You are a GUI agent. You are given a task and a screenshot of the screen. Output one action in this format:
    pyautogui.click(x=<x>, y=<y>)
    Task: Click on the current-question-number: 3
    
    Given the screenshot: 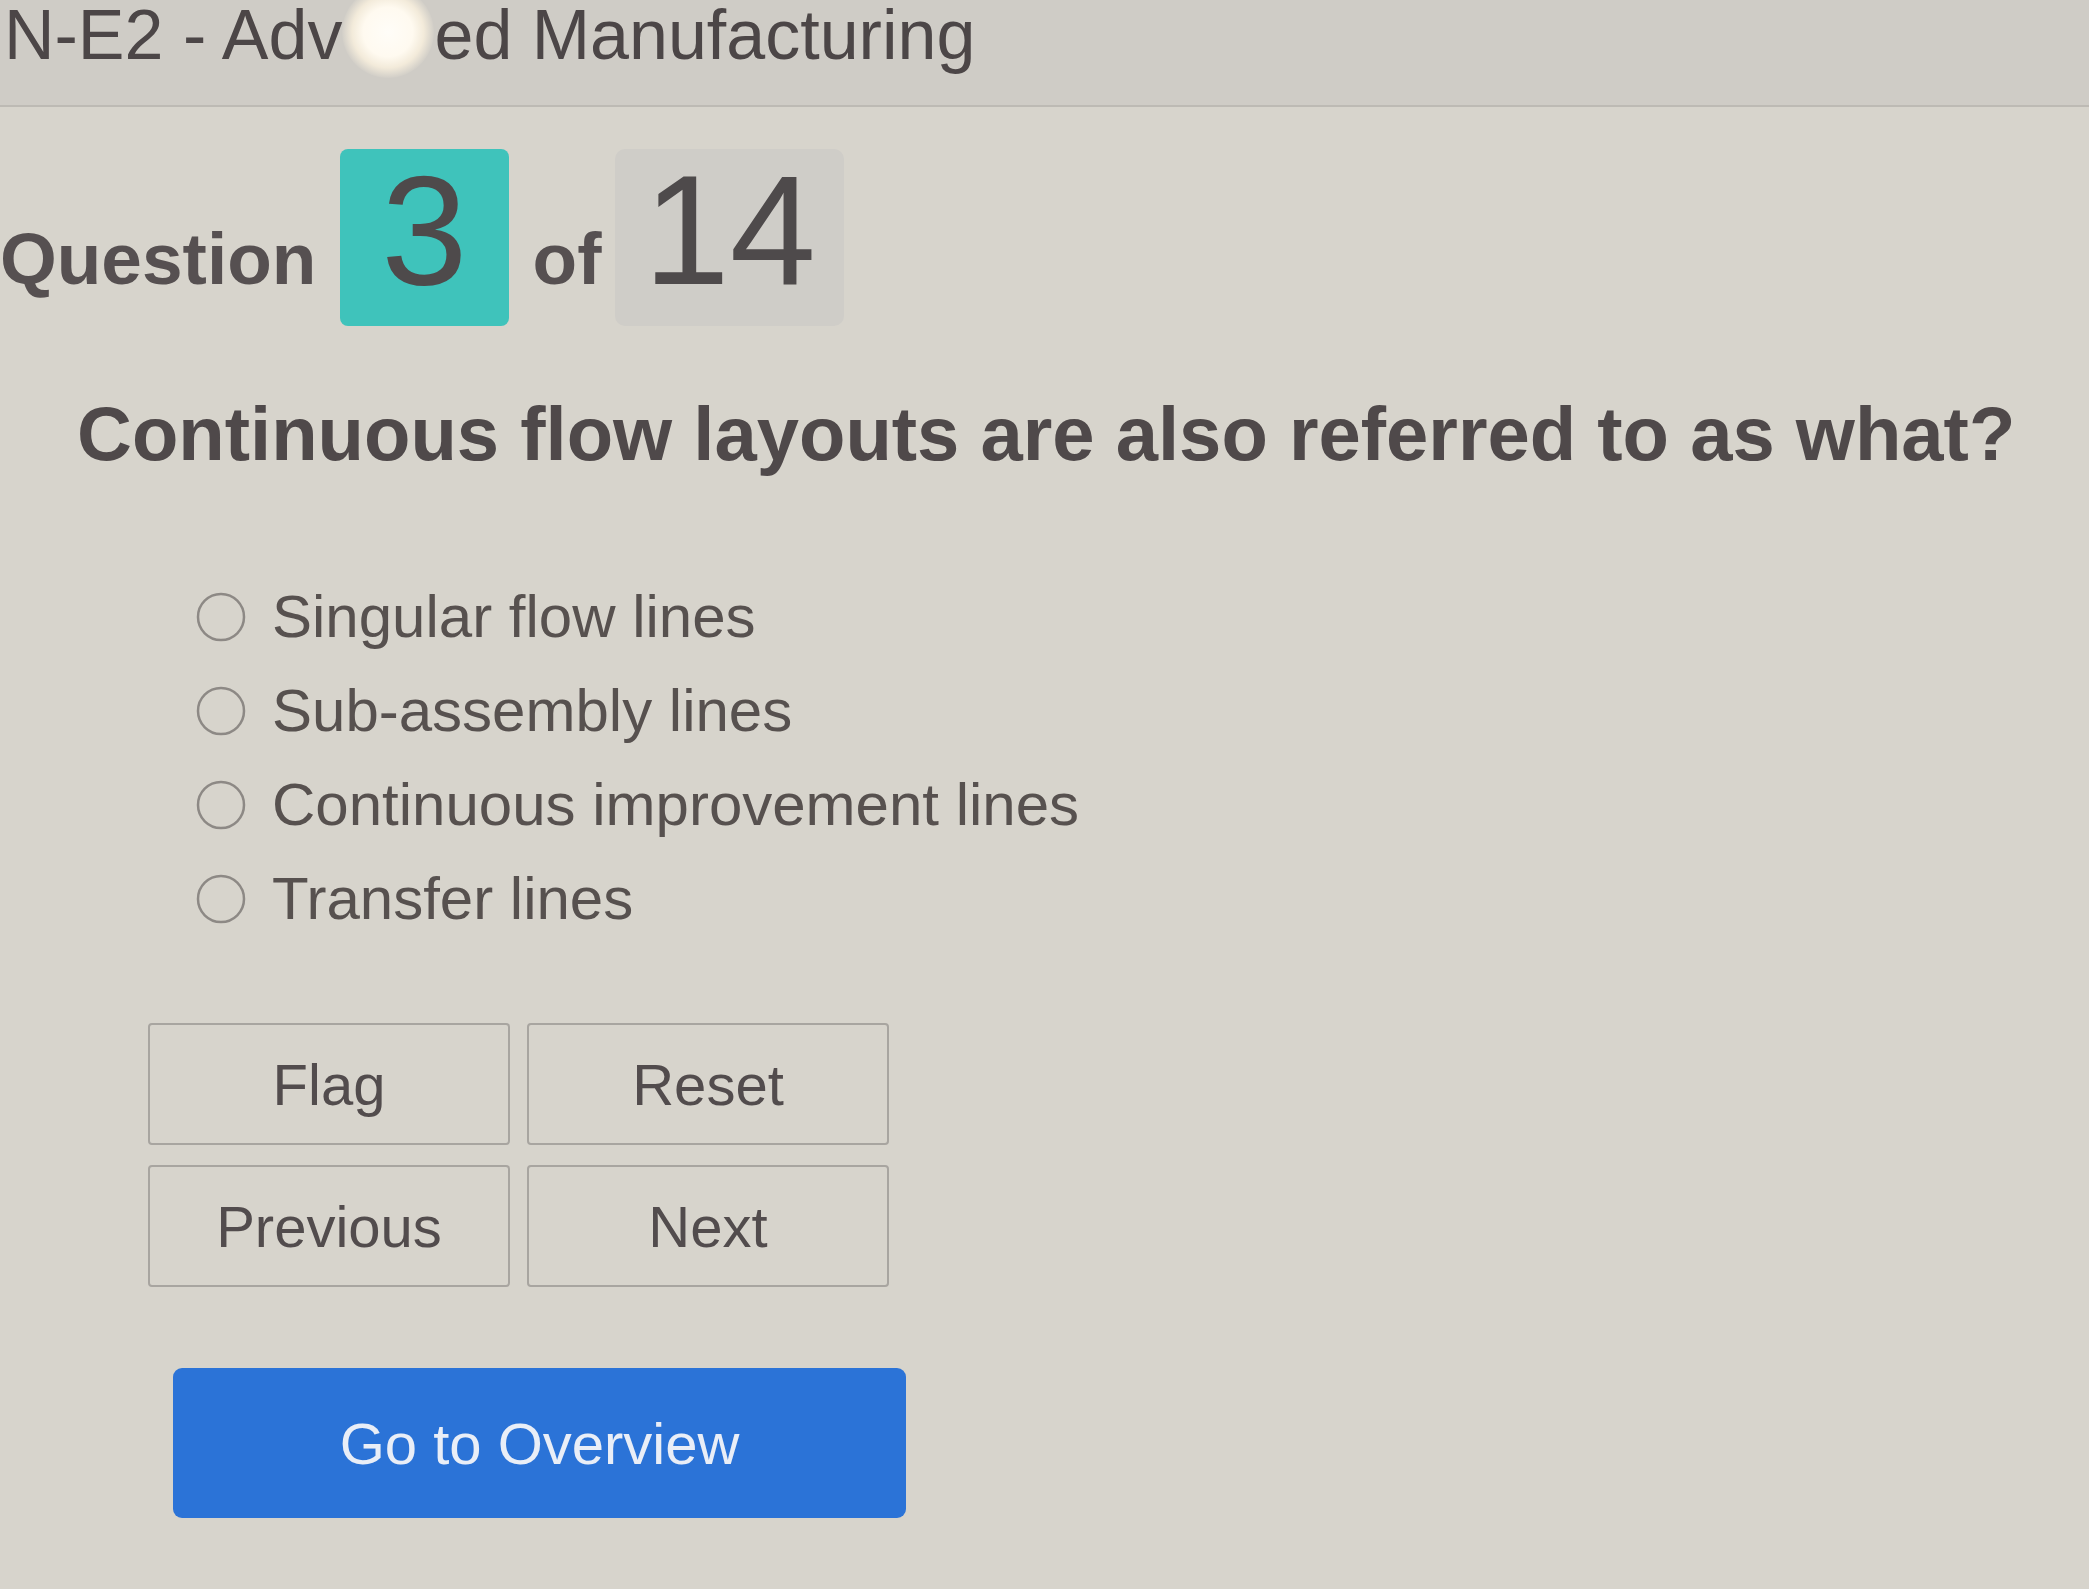 What is the action you would take?
    pyautogui.click(x=424, y=237)
    